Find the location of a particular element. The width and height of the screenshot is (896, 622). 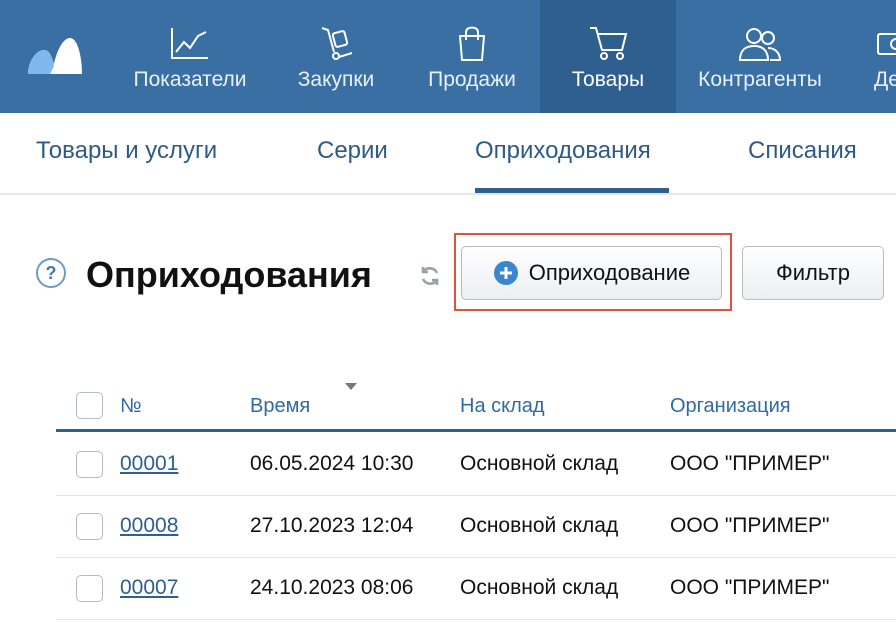

logo-icon is located at coordinates (54, 55).